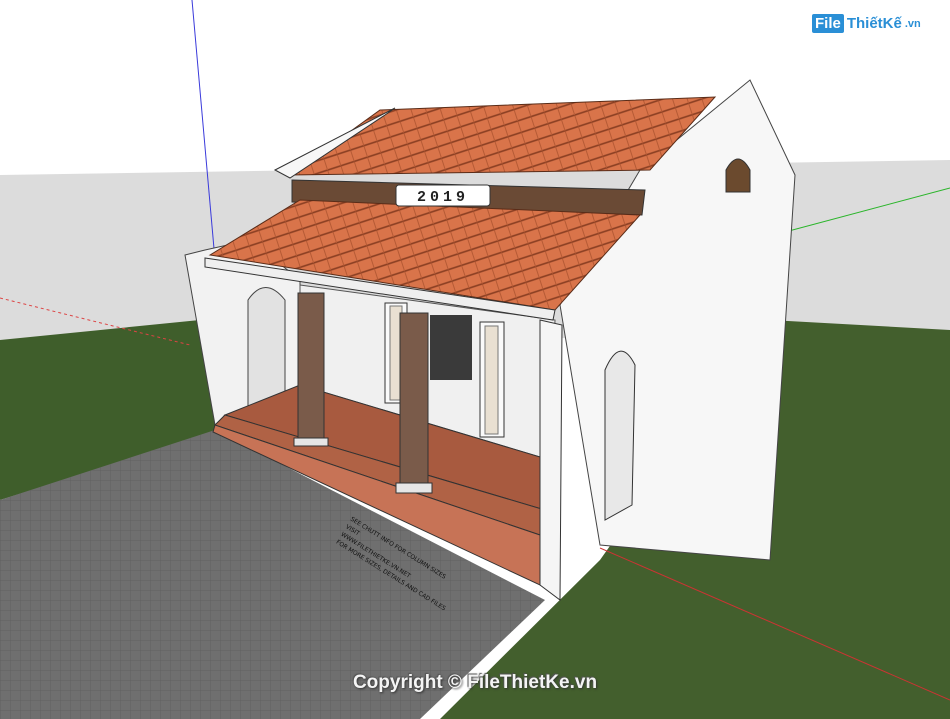  Describe the element at coordinates (475, 682) in the screenshot. I see `copyright-watermark: Copyright © FileThietKe.vn` at that location.